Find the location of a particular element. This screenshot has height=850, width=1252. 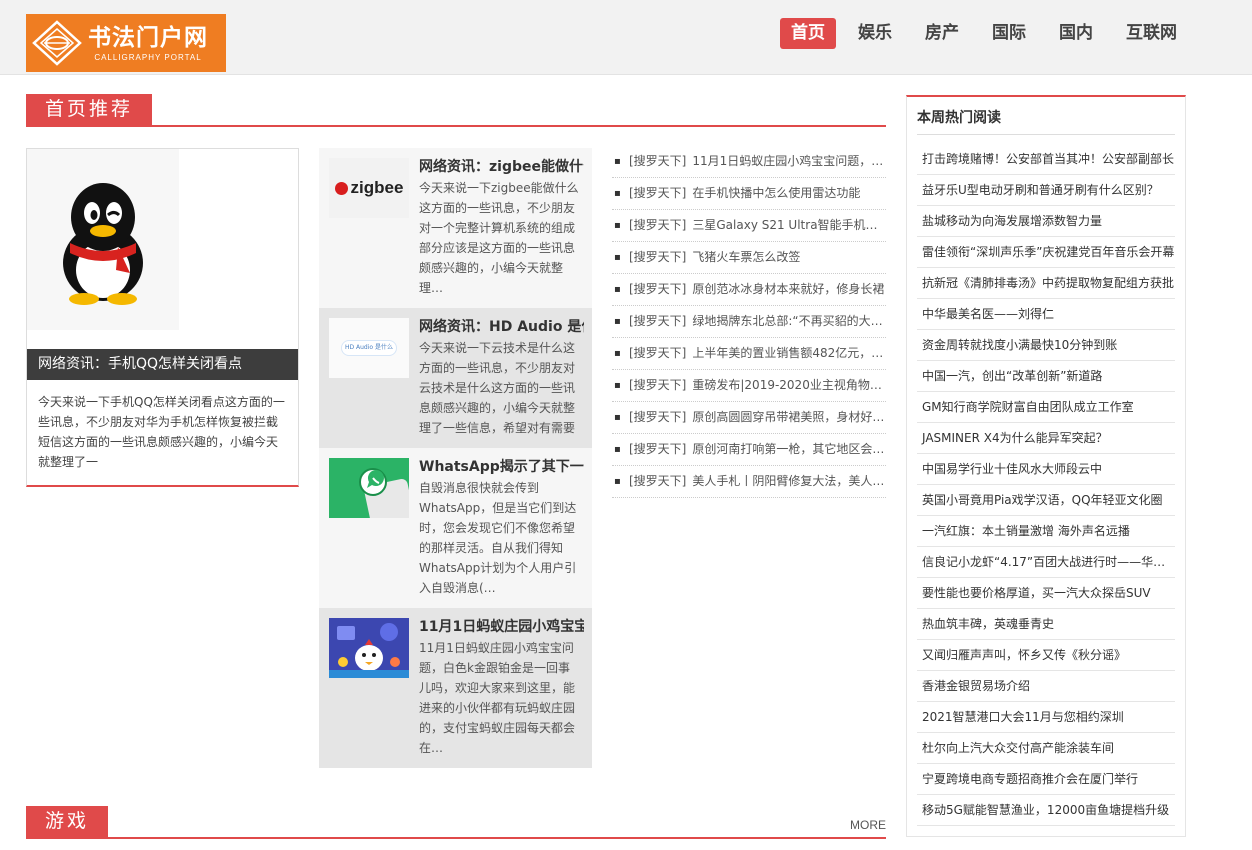

recommend-section-title: 首页推荐 is located at coordinates (89, 109).